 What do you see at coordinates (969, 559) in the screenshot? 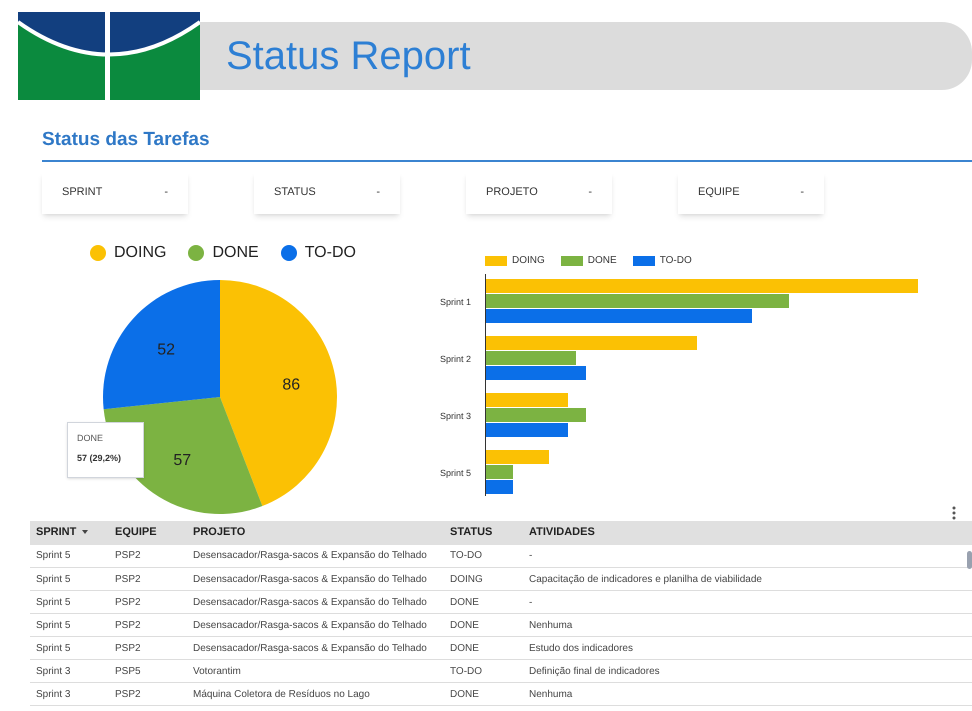
I see `scrollbar` at bounding box center [969, 559].